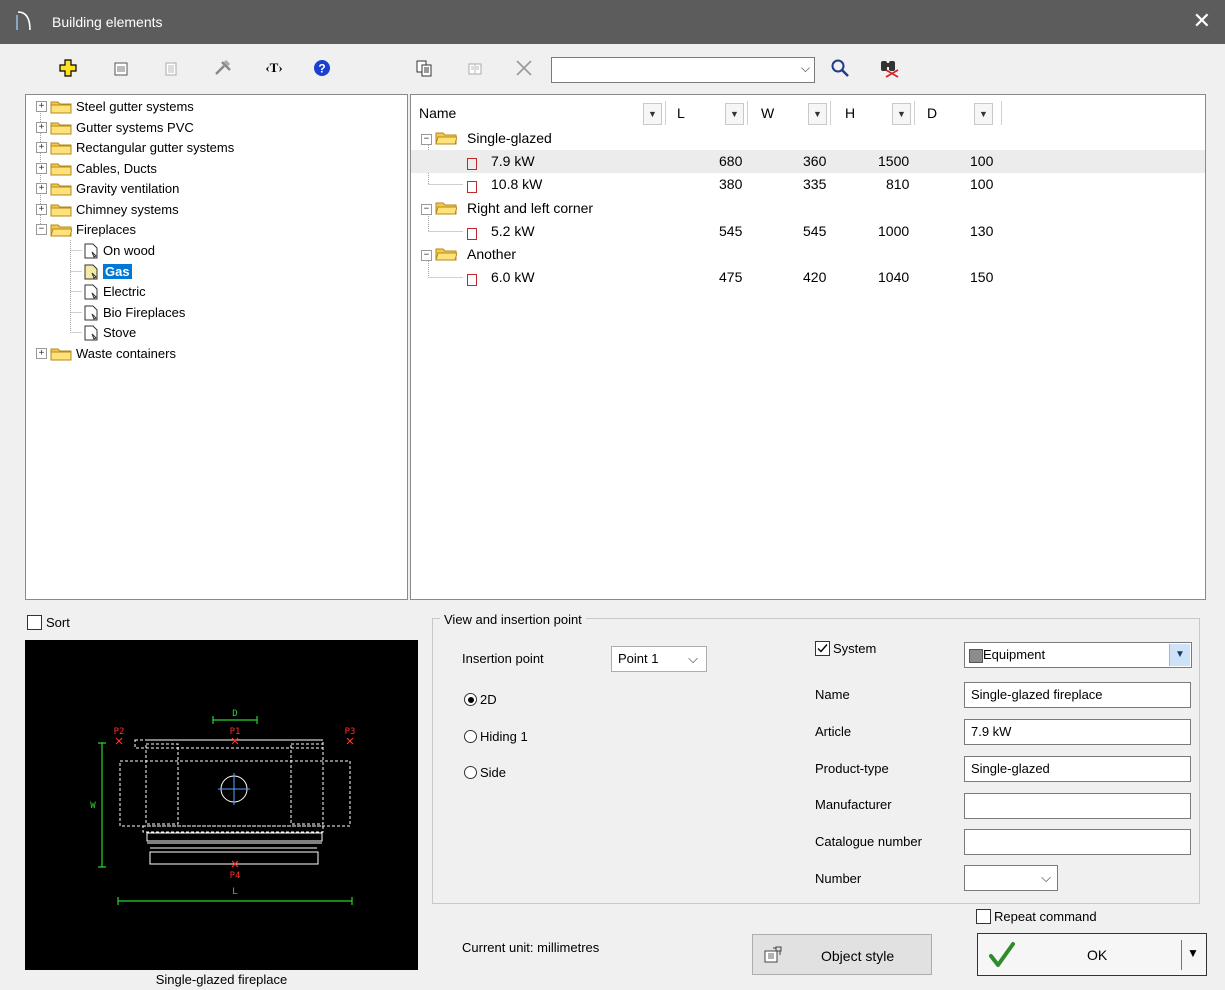 The image size is (1225, 990). I want to click on tree-item: + Cables, Ducts, so click(96, 168).